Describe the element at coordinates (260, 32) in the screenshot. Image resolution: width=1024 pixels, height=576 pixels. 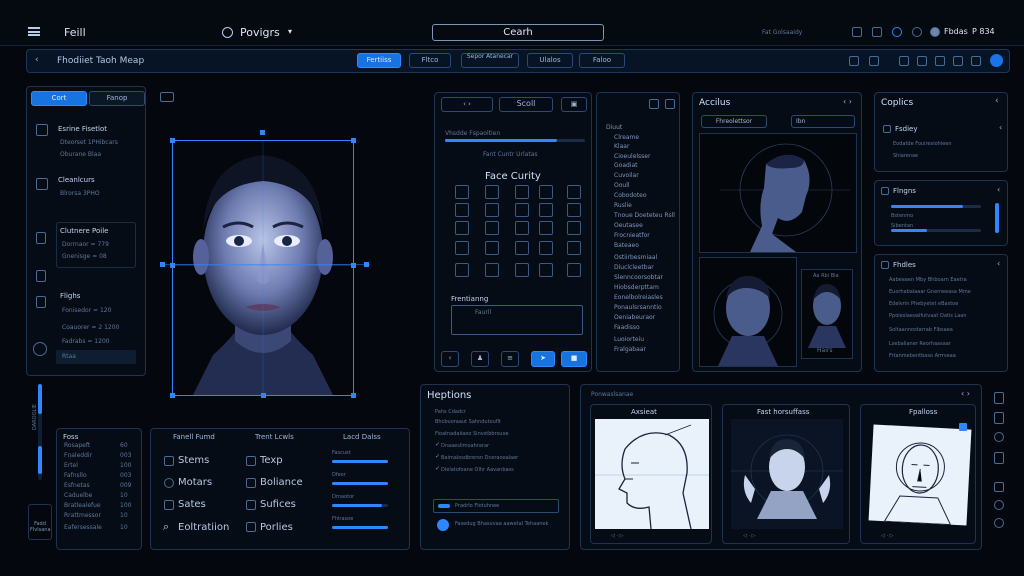
I see `project-selector: Povigrs` at that location.